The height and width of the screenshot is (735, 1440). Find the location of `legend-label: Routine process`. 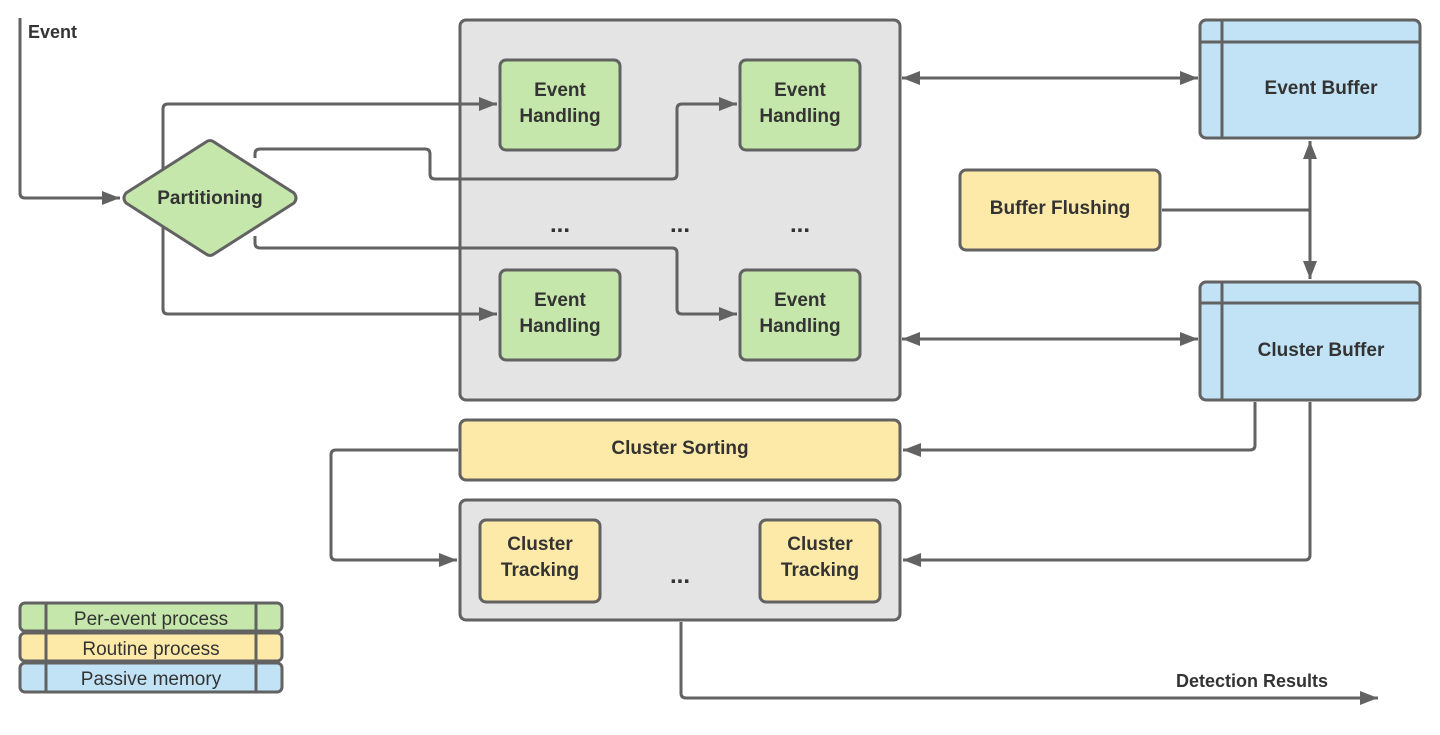

legend-label: Routine process is located at coordinates (150, 649).